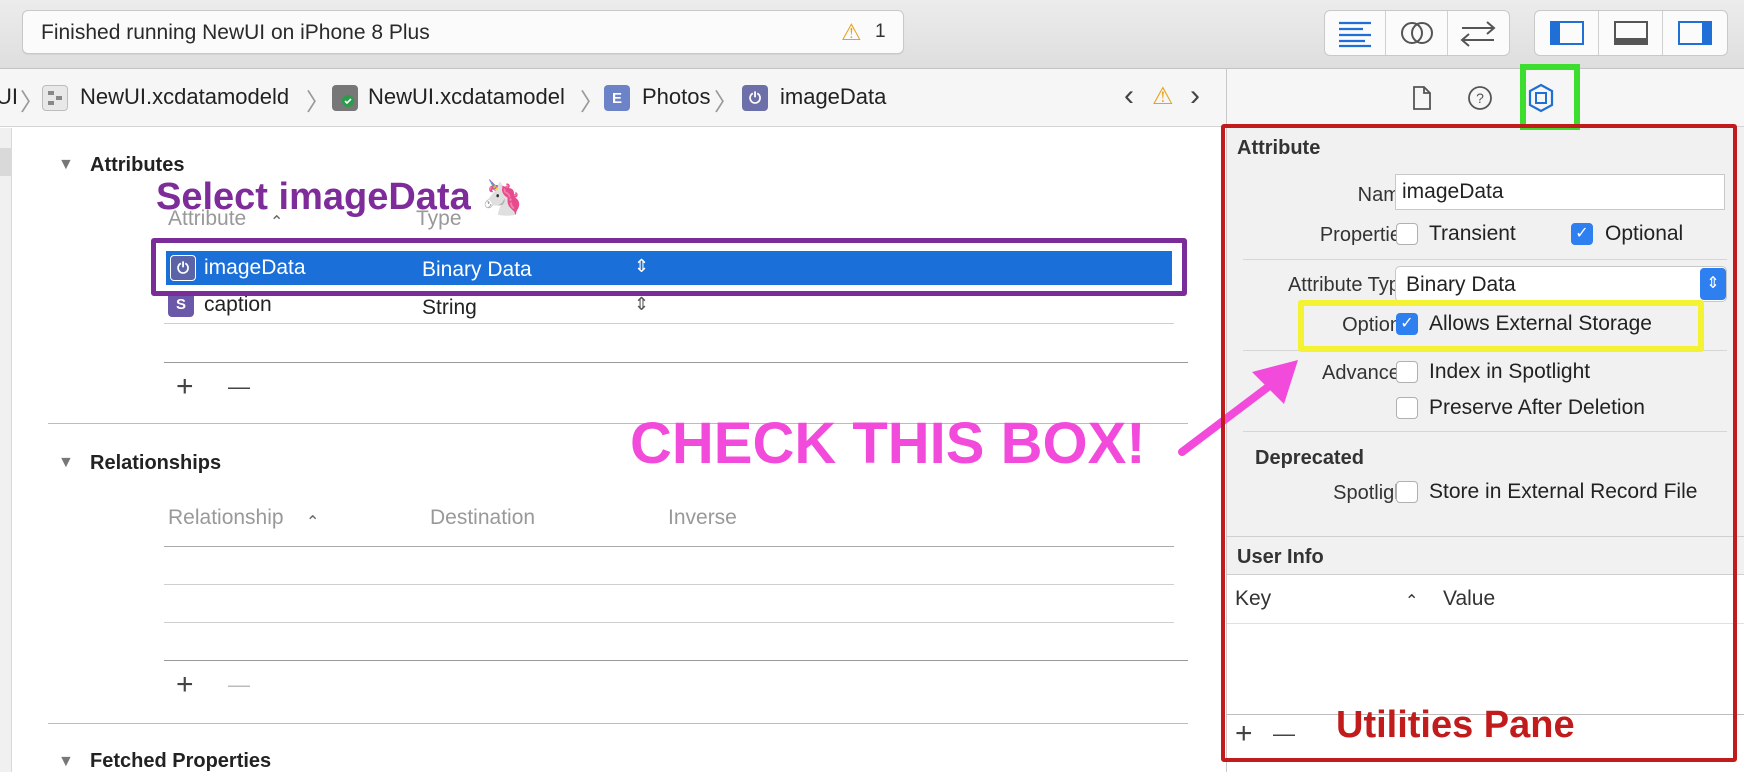 This screenshot has height=772, width=1744. What do you see at coordinates (137, 165) in the screenshot?
I see `attributes-section-title: Attributes` at bounding box center [137, 165].